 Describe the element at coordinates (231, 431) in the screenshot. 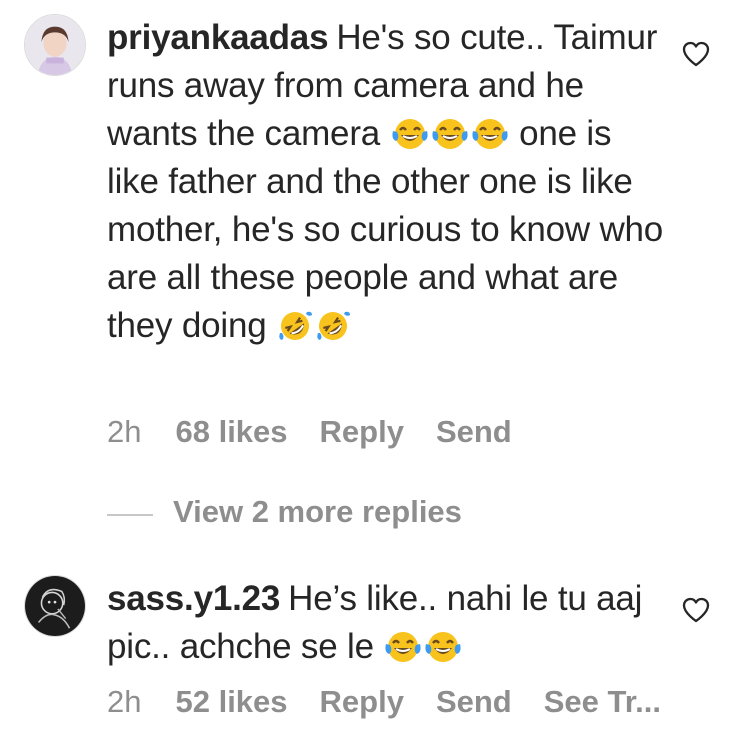

I see `likes-count: 68 likes` at that location.